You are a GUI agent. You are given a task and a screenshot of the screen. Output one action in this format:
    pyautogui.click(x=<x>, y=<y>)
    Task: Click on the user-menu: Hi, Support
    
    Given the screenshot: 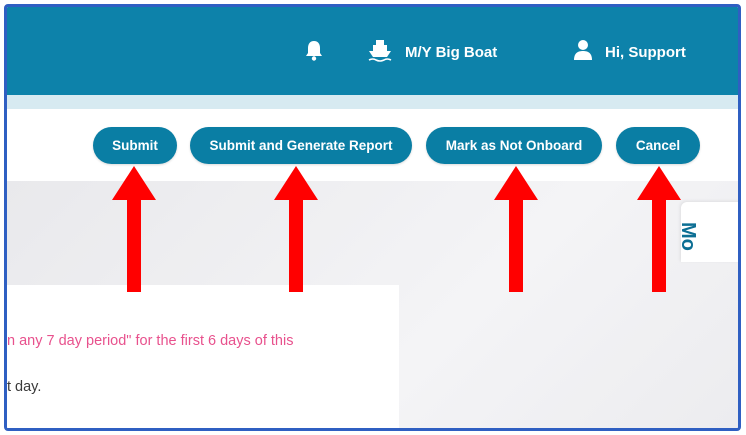 What is the action you would take?
    pyautogui.click(x=629, y=52)
    